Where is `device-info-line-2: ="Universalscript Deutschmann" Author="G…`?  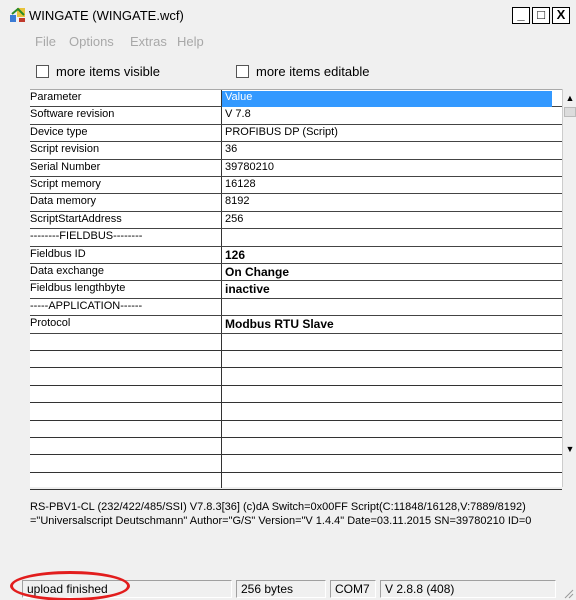
device-info-line-2: ="Universalscript Deutschmann" Author="G… is located at coordinates (281, 521).